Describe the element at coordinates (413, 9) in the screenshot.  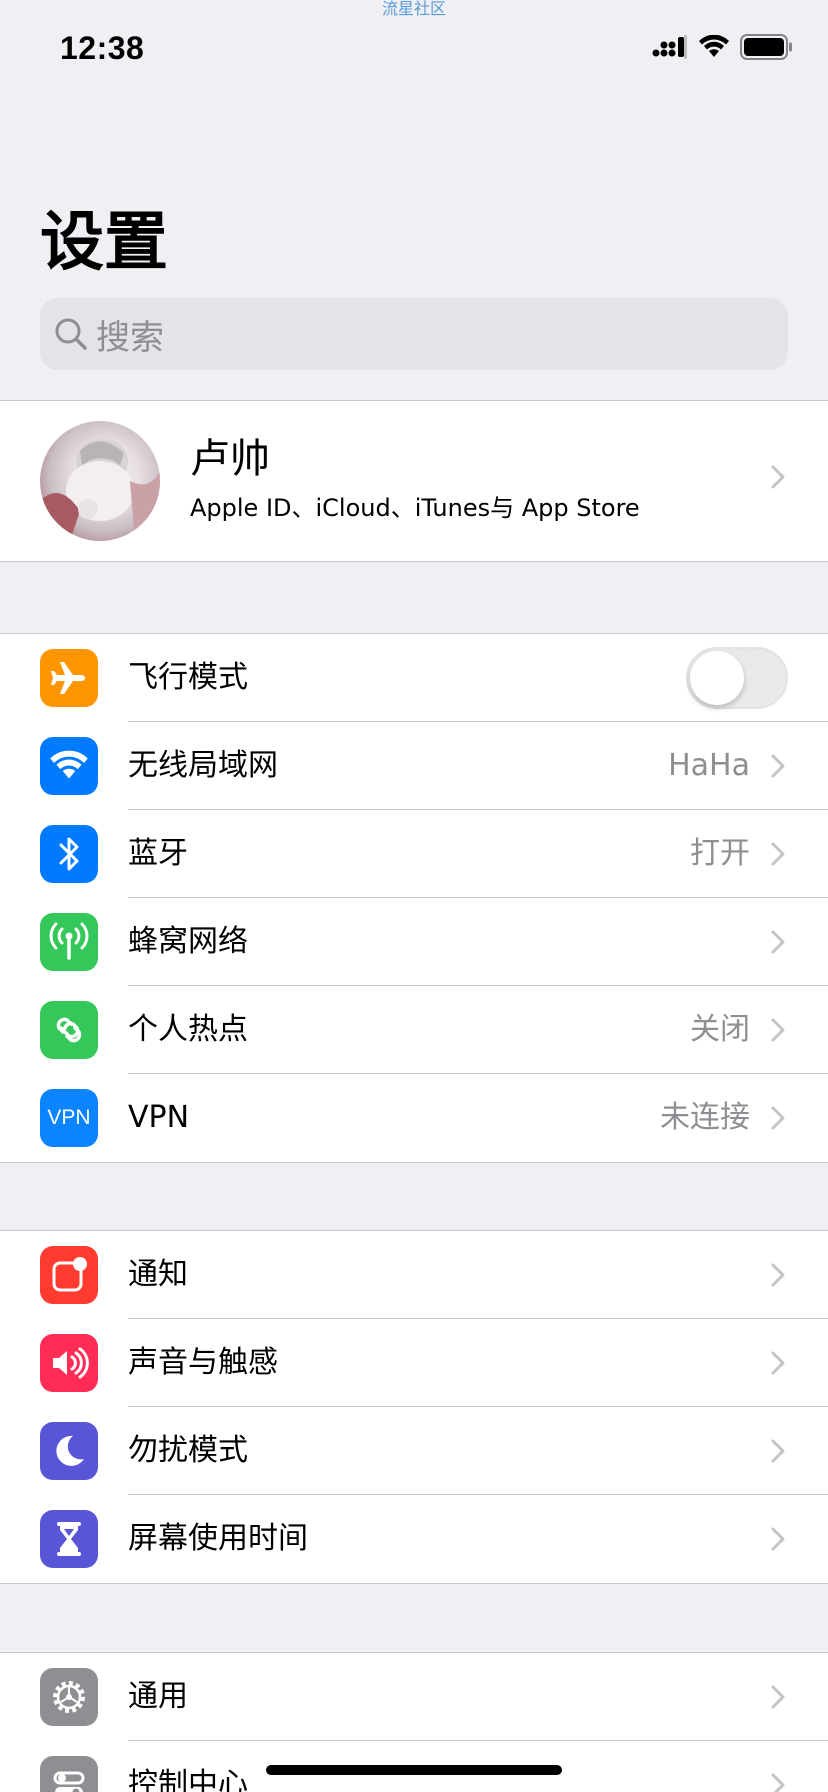
I see `watermark-text: 流星社区` at that location.